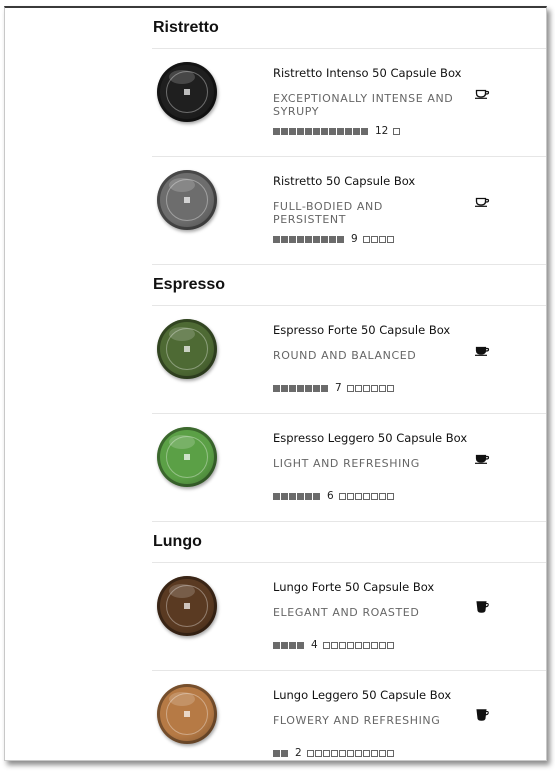  Describe the element at coordinates (346, 612) in the screenshot. I see `product-description: ELEGANT AND ROASTED` at that location.